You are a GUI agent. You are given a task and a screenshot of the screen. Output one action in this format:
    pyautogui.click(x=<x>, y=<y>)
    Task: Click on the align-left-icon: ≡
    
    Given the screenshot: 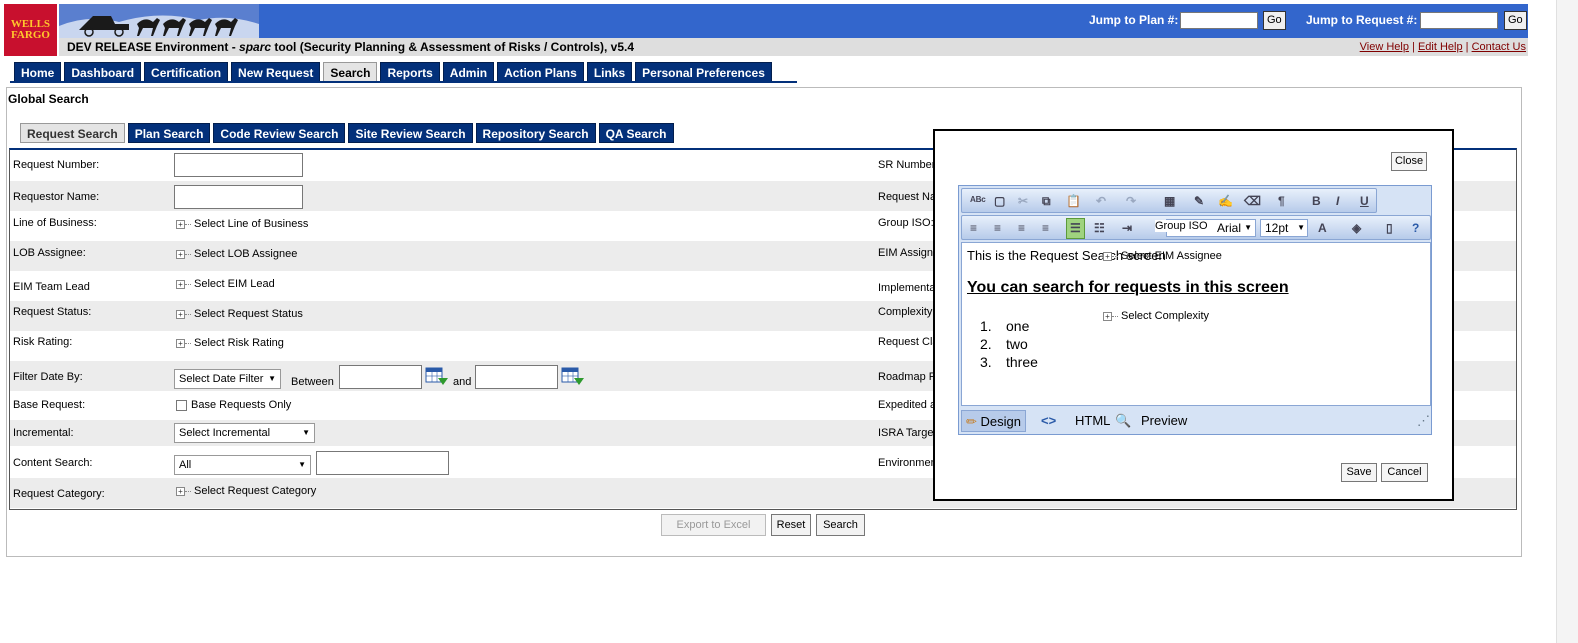 What is the action you would take?
    pyautogui.click(x=973, y=228)
    